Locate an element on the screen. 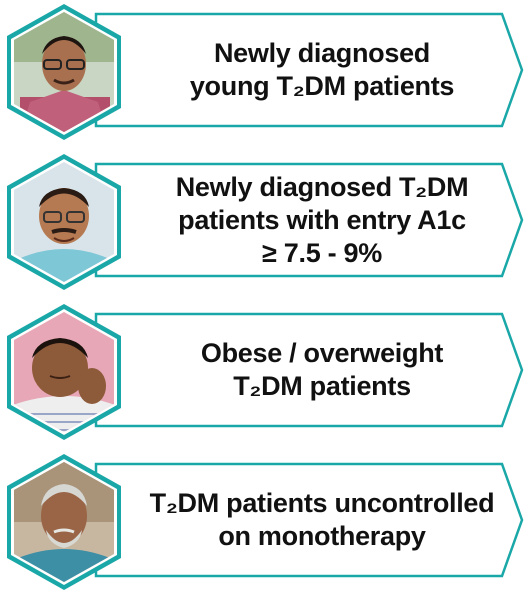 This screenshot has width=528, height=600. avatar-overweight-man is located at coordinates (64, 372).